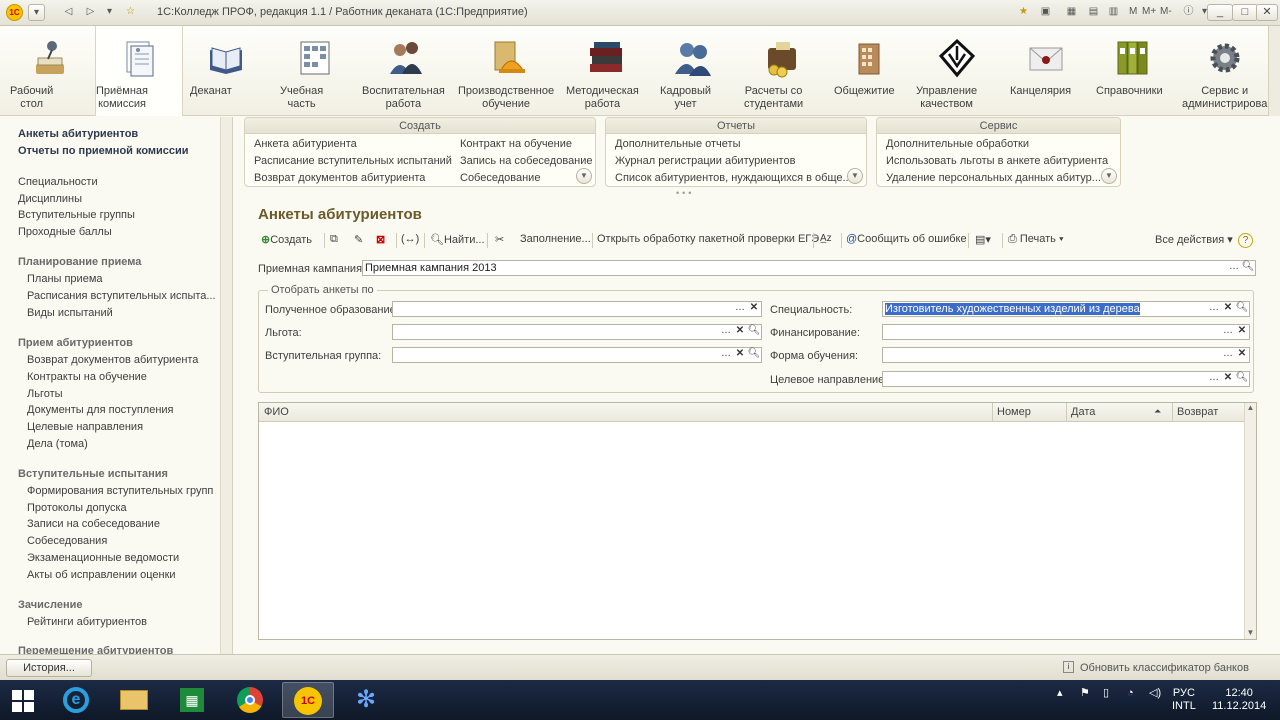 This screenshot has height=720, width=1280. Describe the element at coordinates (809, 268) in the screenshot. I see `campaign-field: Приемная кампания 2013` at that location.